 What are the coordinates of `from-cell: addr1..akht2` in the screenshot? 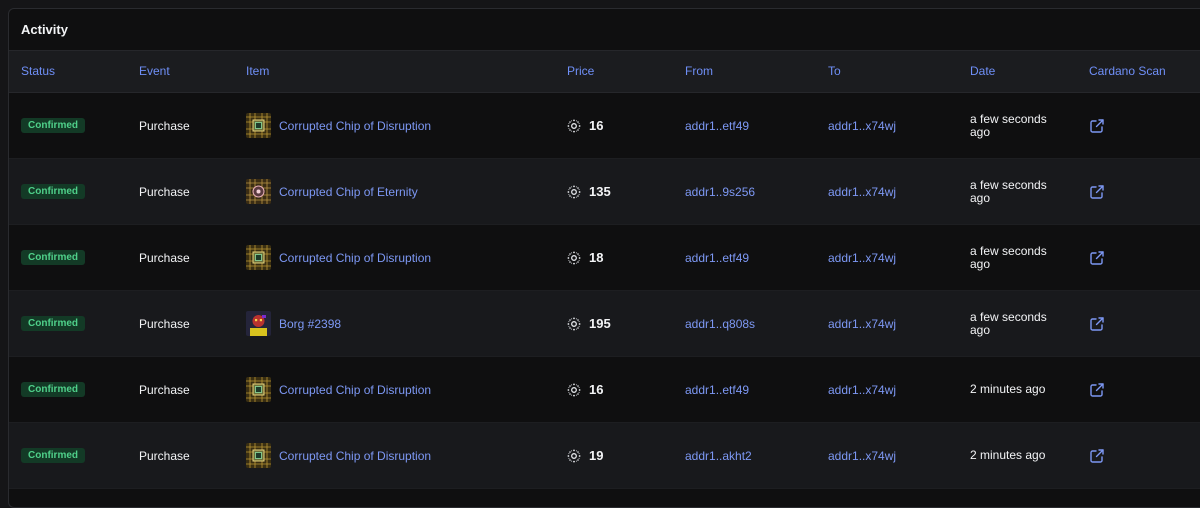 It's located at (718, 455).